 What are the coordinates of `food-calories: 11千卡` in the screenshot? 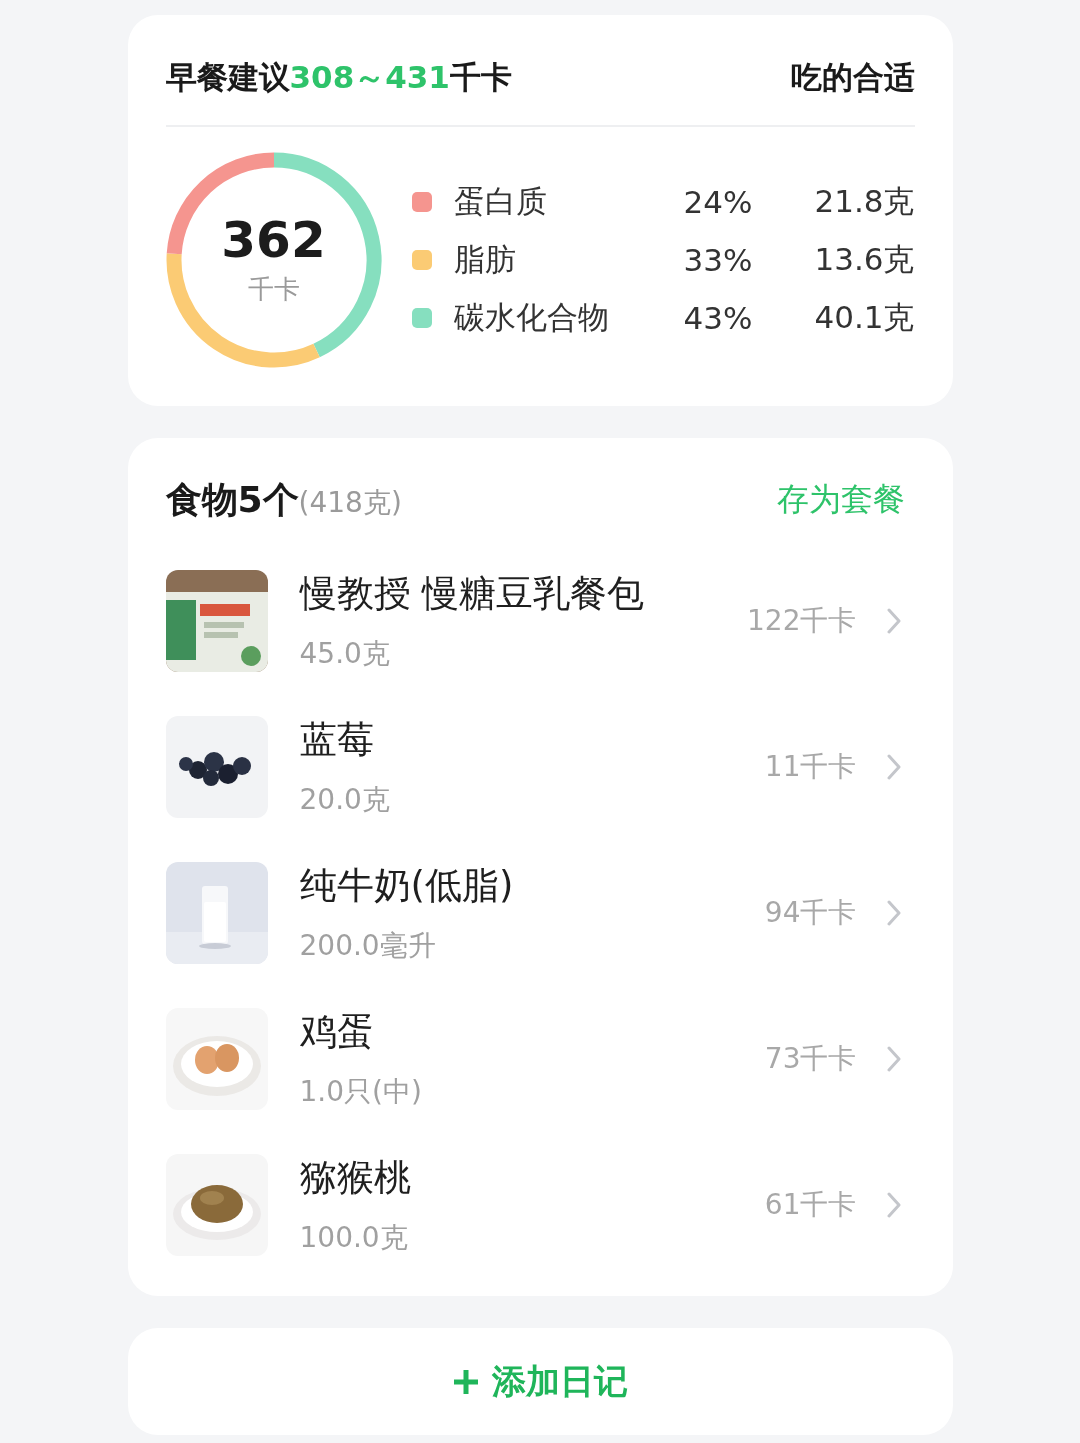 It's located at (810, 767).